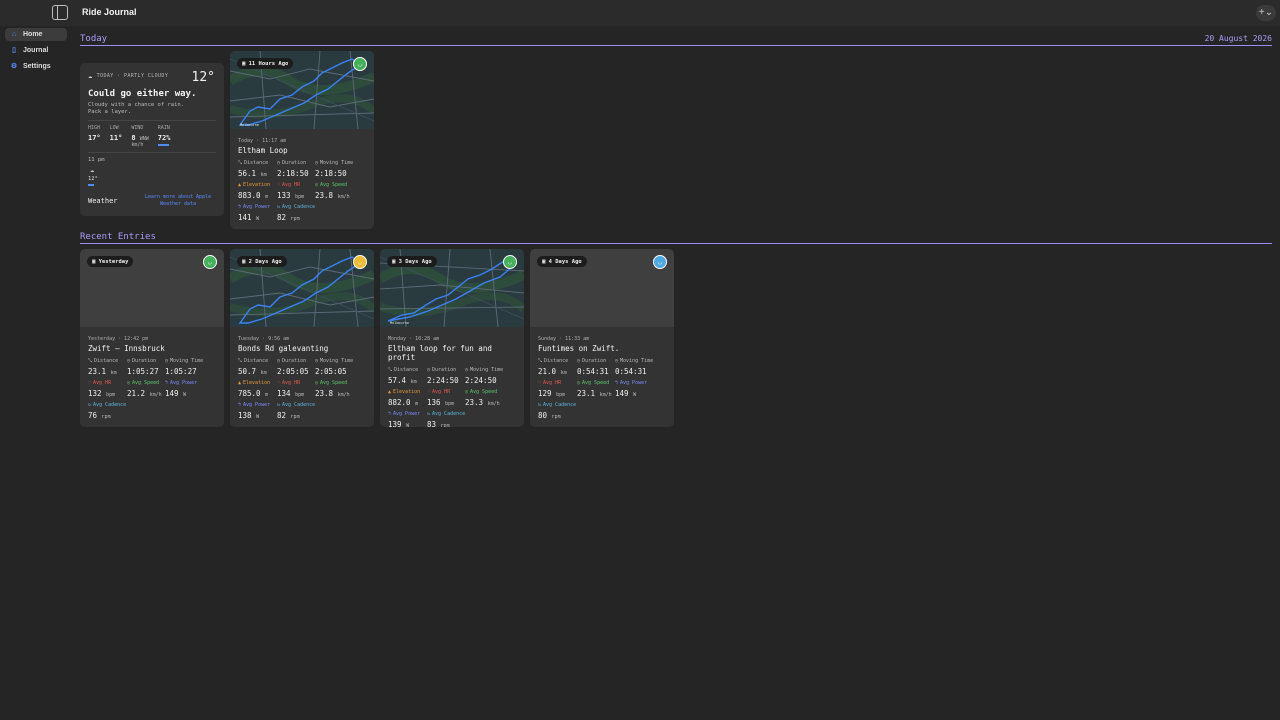 Image resolution: width=1280 pixels, height=720 pixels. What do you see at coordinates (118, 339) in the screenshot?
I see `ride-datetime: Yesterday · 12:42 pm` at bounding box center [118, 339].